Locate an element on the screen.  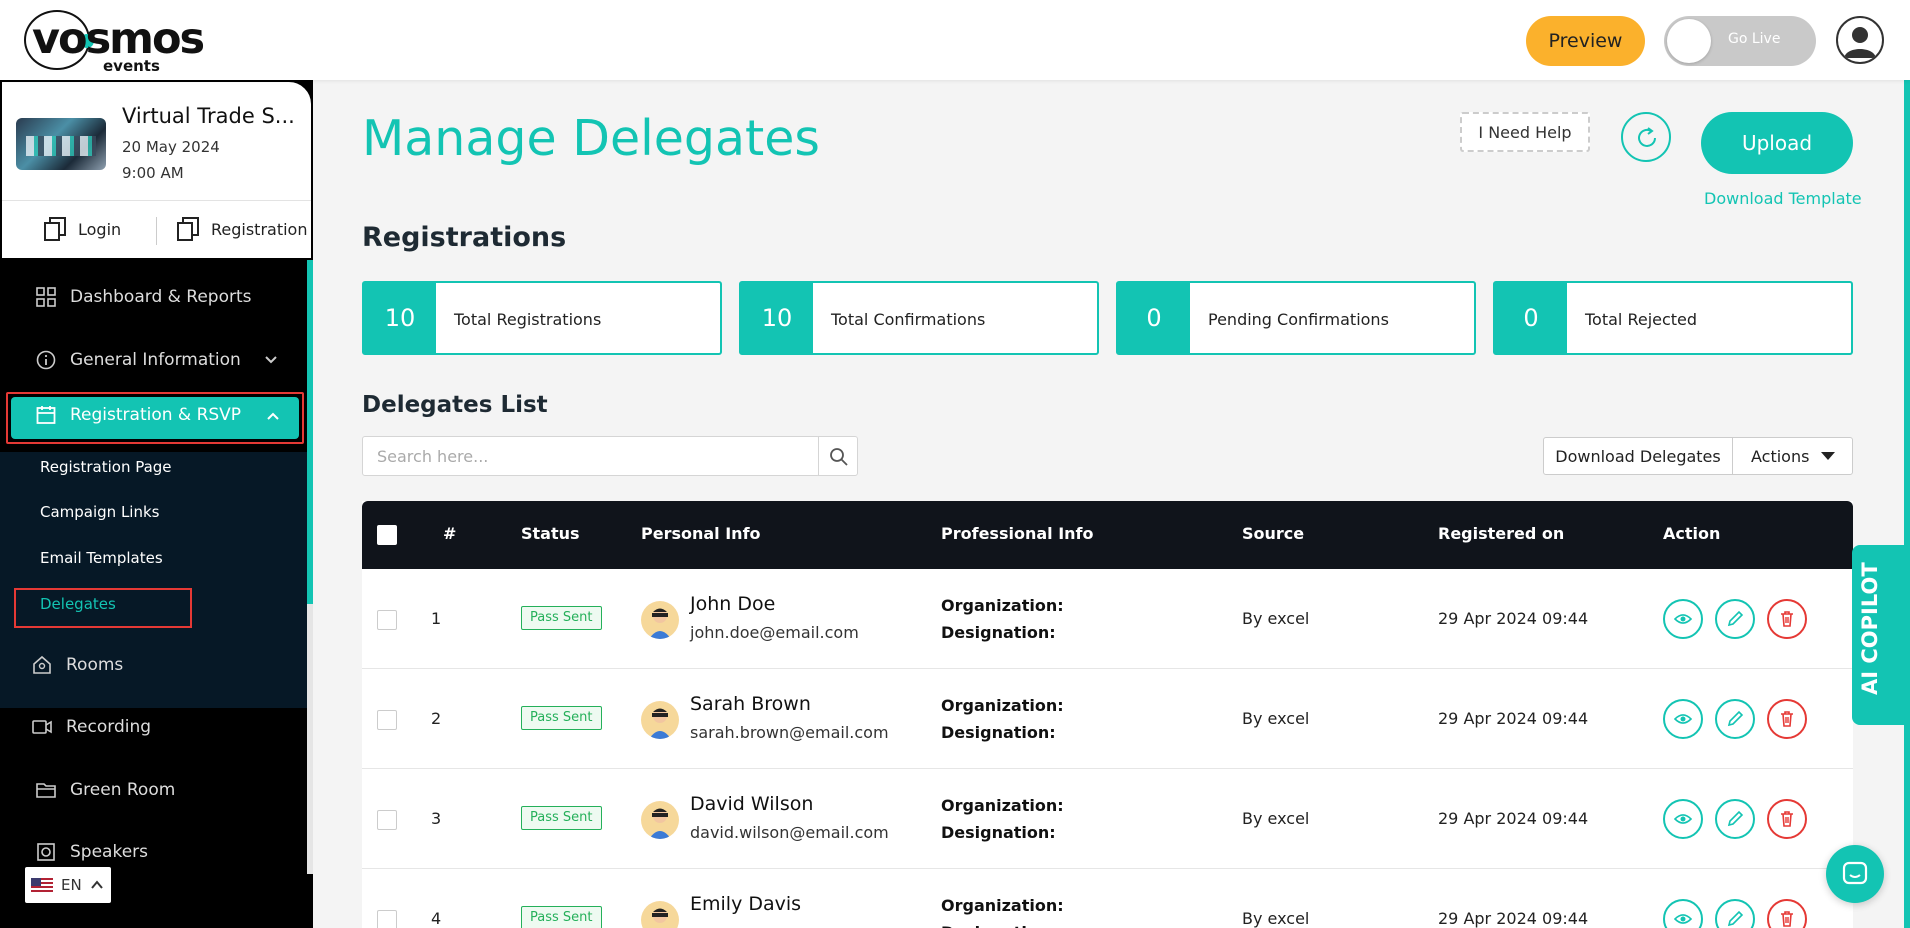
select-all-checkbox is located at coordinates (387, 535).